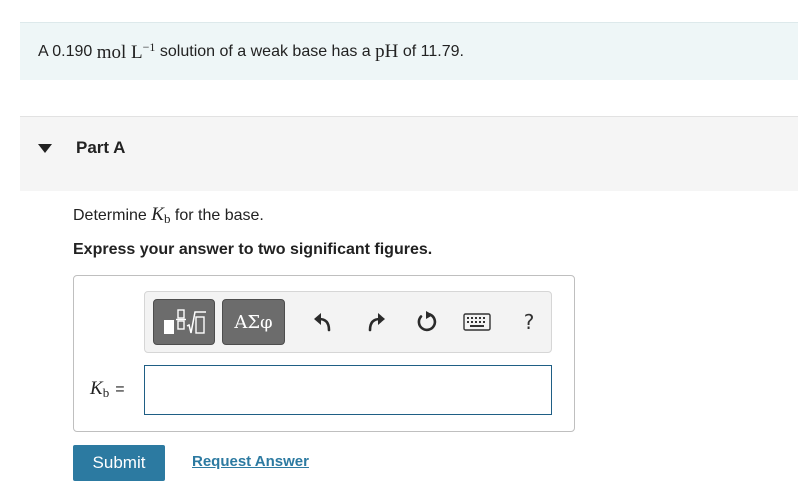 This screenshot has height=504, width=798. I want to click on keyboard-icon, so click(477, 322).